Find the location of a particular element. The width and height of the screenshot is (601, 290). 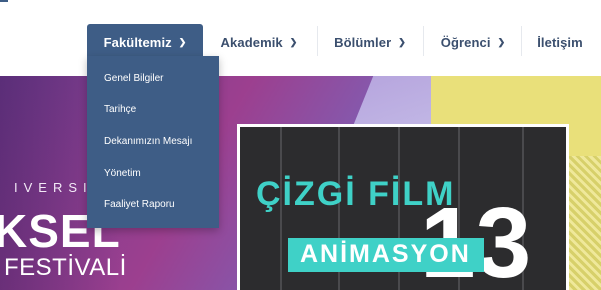

dropdown-item-tarihce: Tarihçe is located at coordinates (120, 109).